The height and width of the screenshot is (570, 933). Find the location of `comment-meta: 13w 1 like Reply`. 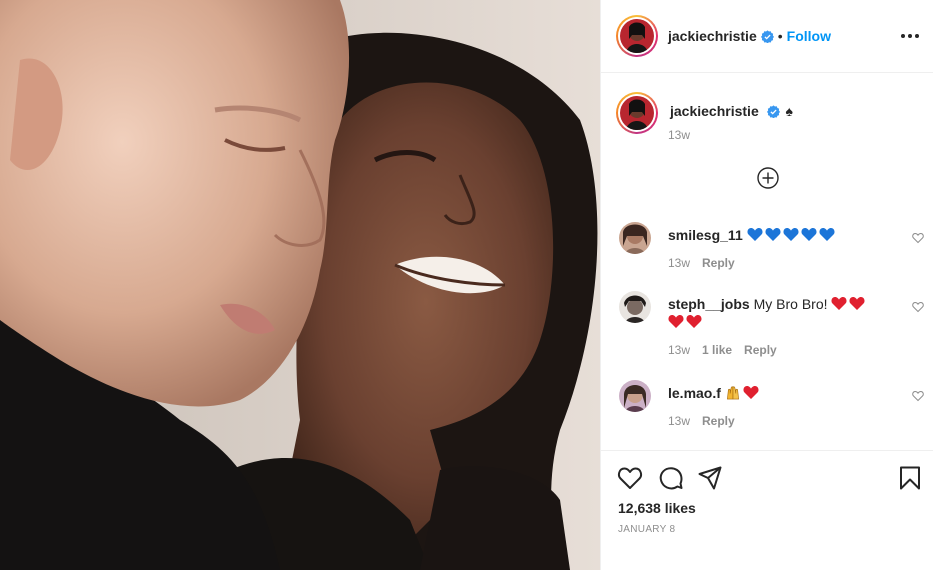

comment-meta: 13w 1 like Reply is located at coordinates (722, 350).